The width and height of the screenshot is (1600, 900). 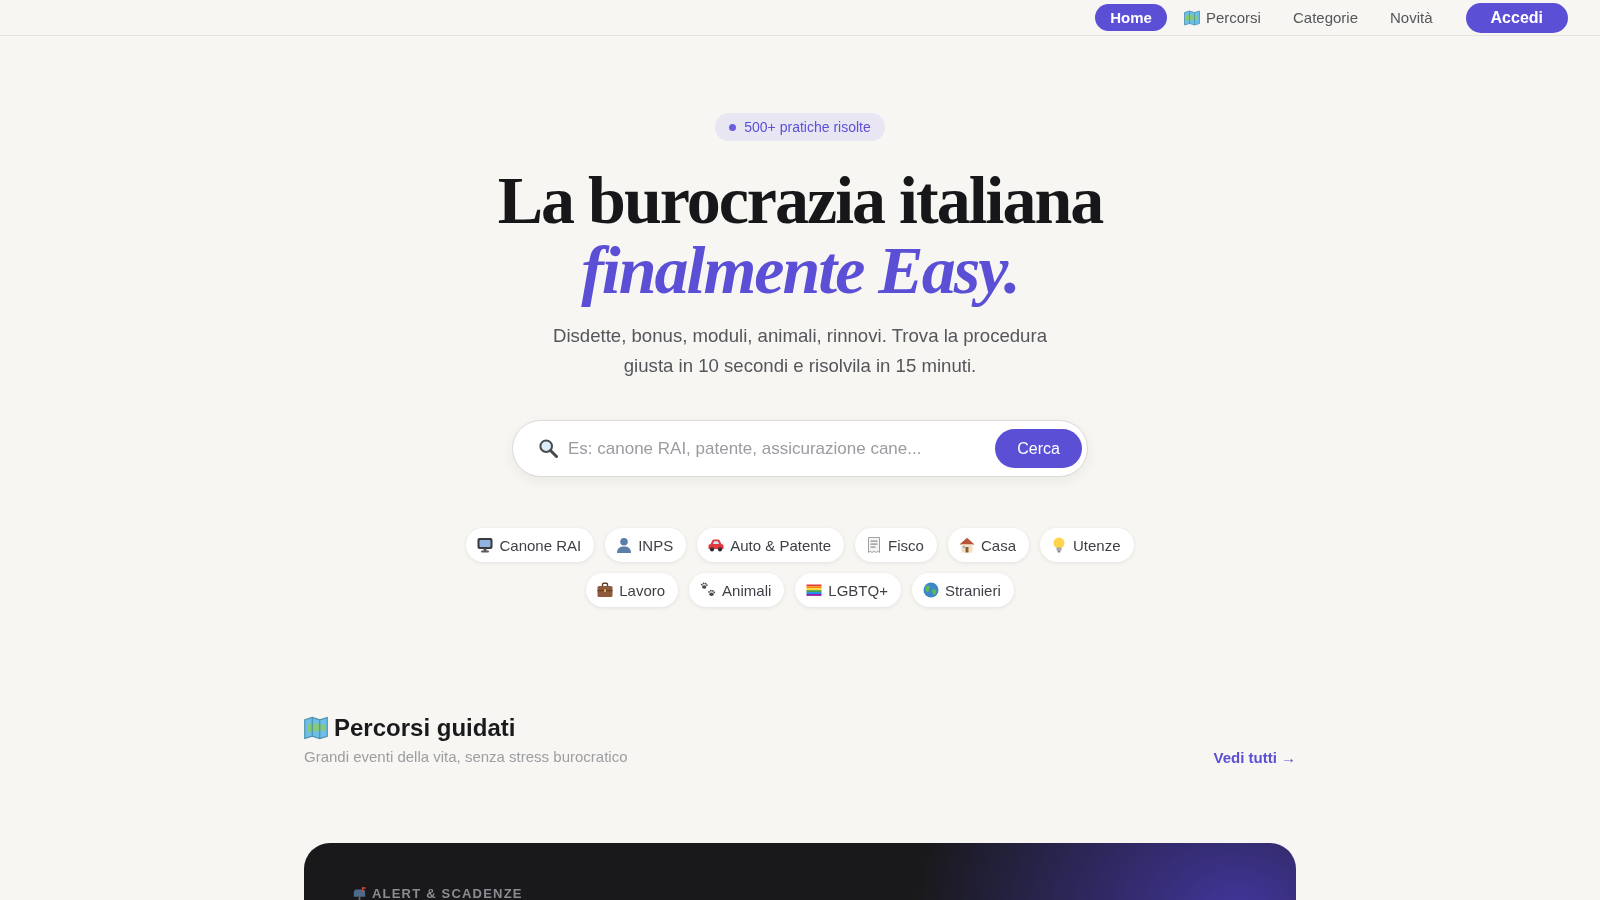 I want to click on nav-link: Novità, so click(x=1411, y=17).